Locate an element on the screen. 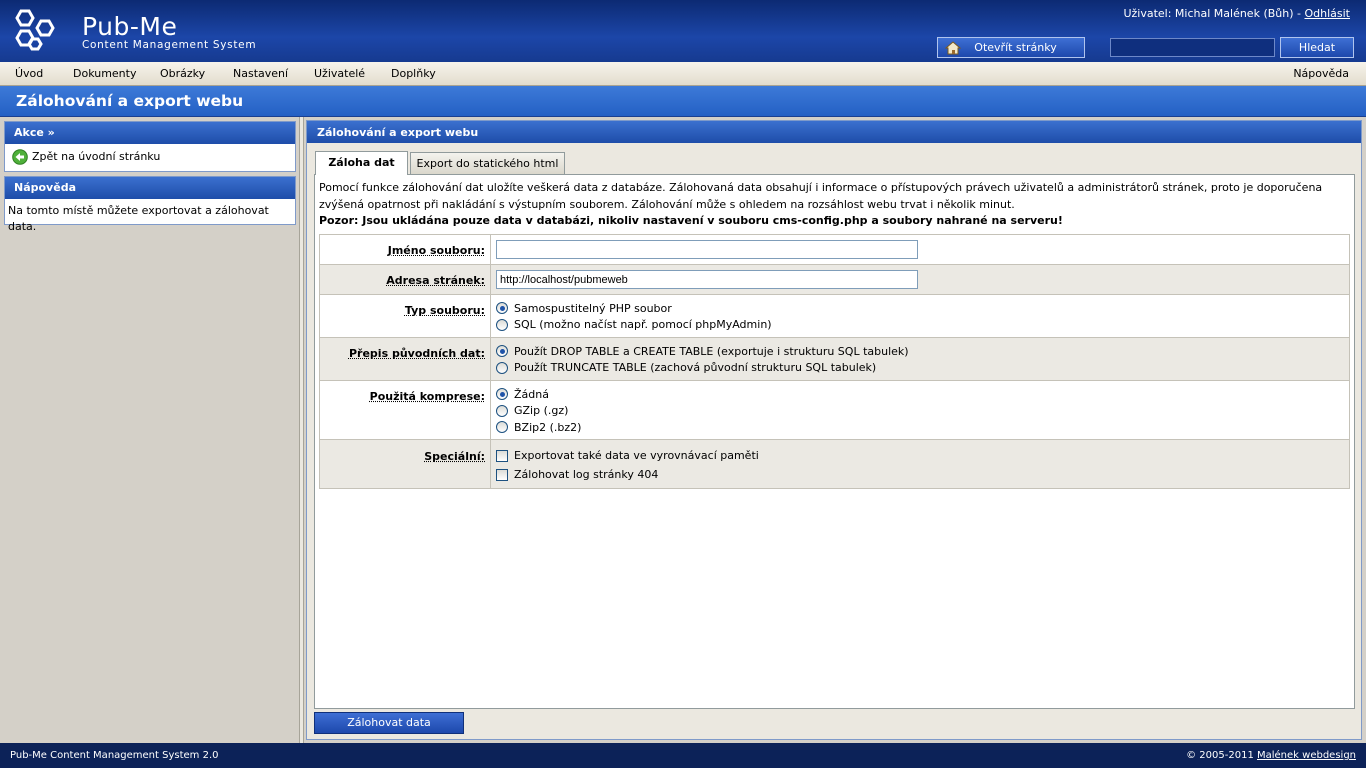 The height and width of the screenshot is (768, 1366). footer-author-link: Malének webdesign is located at coordinates (1306, 755).